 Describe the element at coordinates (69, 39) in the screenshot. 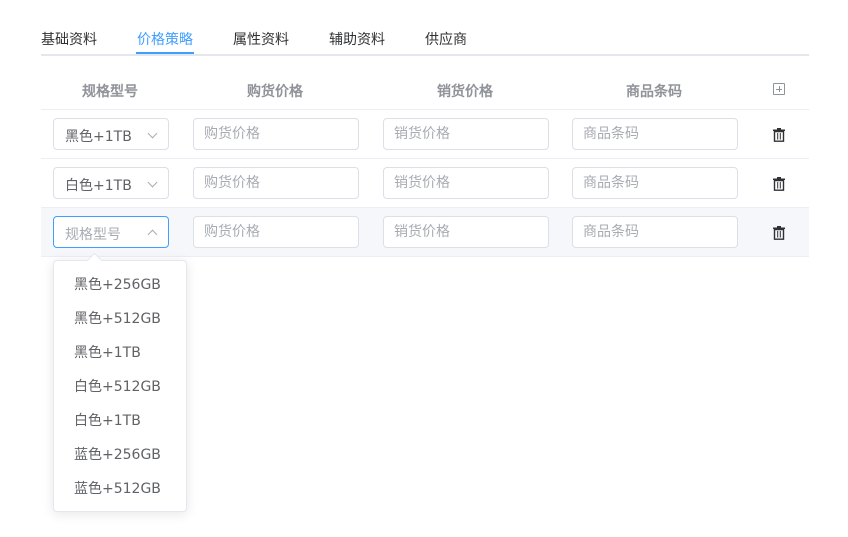

I see `tab-basic-info: 基础资料` at that location.